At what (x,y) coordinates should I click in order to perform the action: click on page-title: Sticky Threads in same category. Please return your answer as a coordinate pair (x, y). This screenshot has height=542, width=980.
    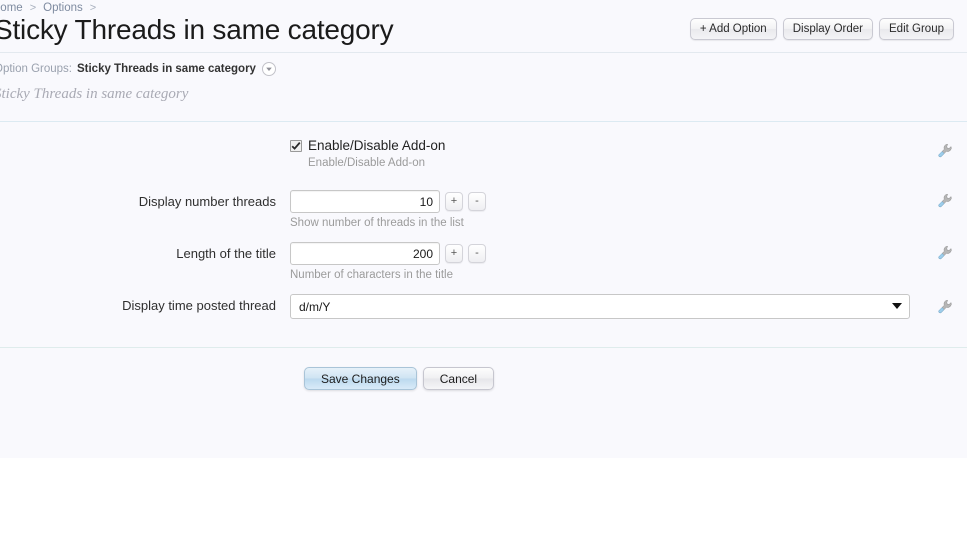
    Looking at the image, I should click on (197, 29).